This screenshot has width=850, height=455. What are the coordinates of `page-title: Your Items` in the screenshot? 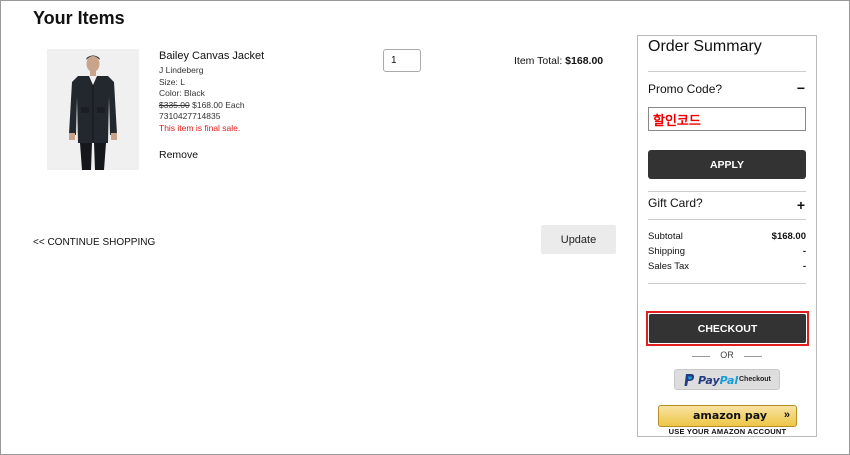 It's located at (79, 18).